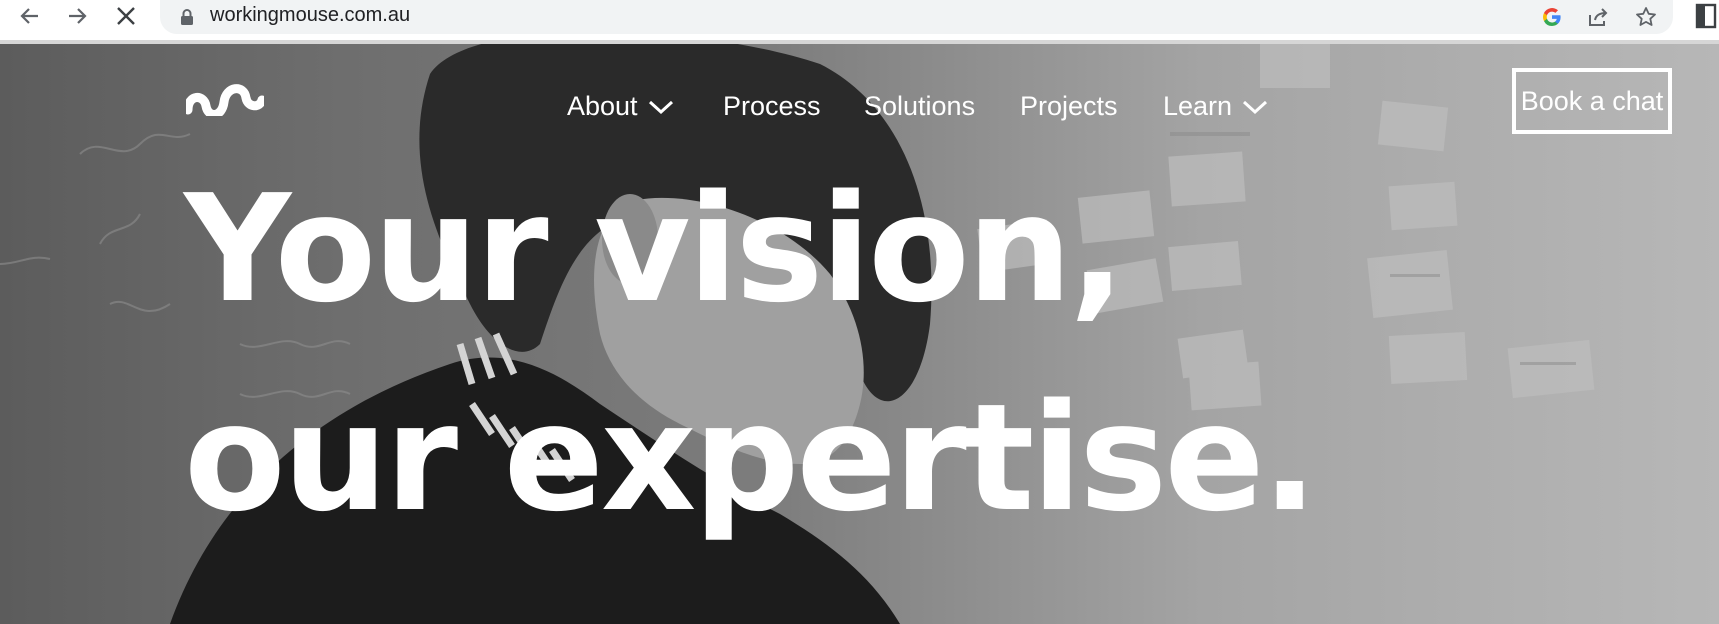  Describe the element at coordinates (126, 16) in the screenshot. I see `stop-loading-icon` at that location.